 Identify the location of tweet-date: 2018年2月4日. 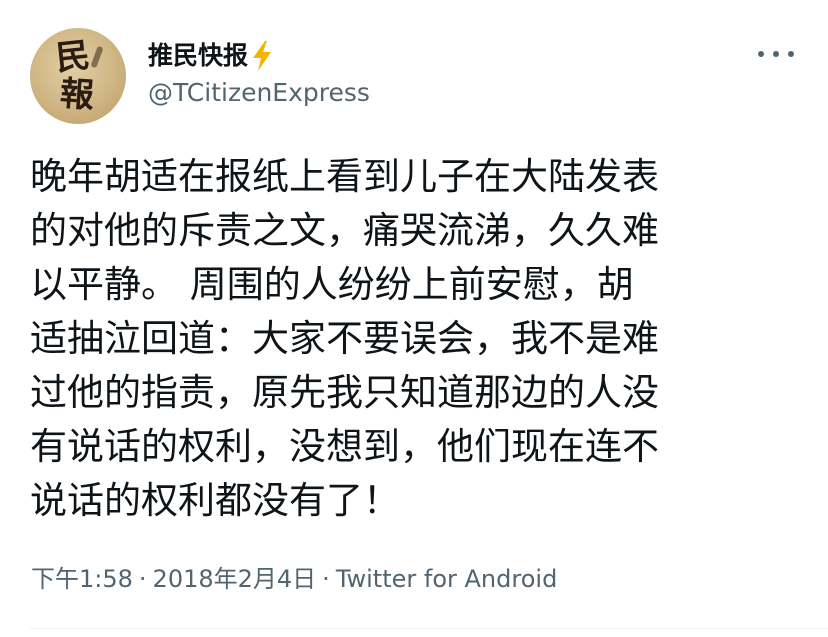
(235, 579).